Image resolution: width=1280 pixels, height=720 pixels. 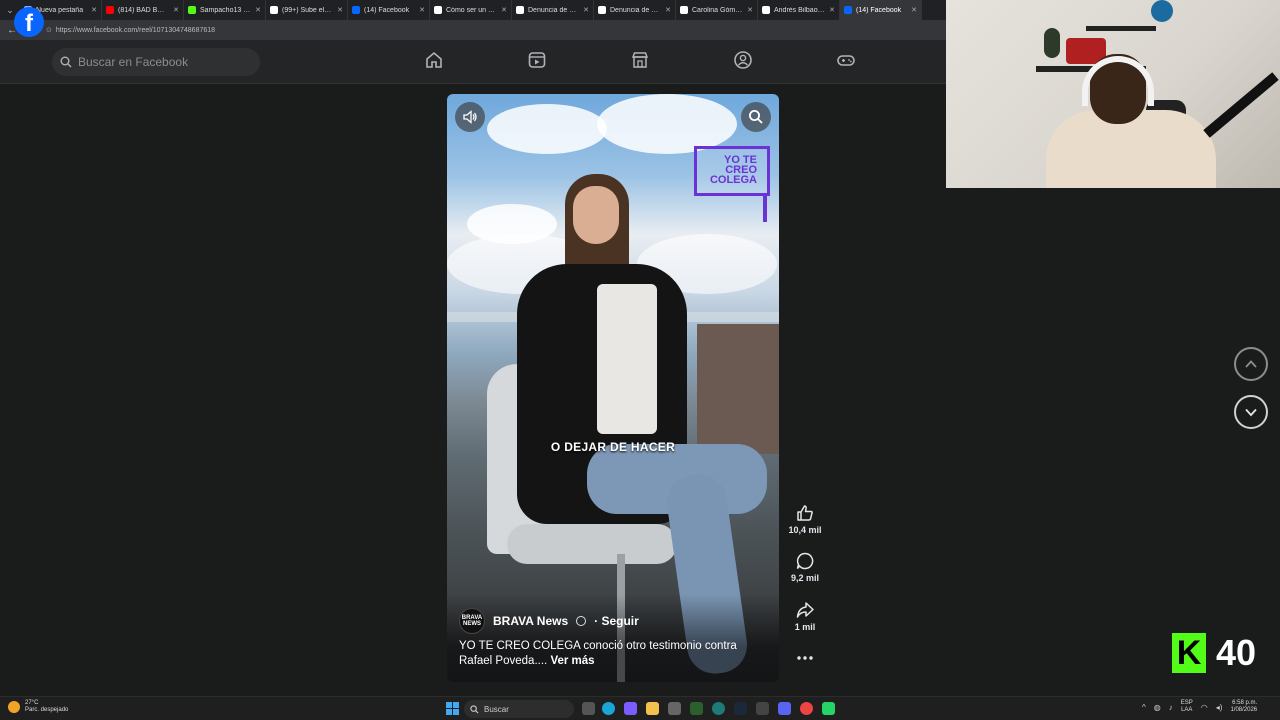 I want to click on browser-tab: (814) BAD BUNNY ✕, so click(x=143, y=10).